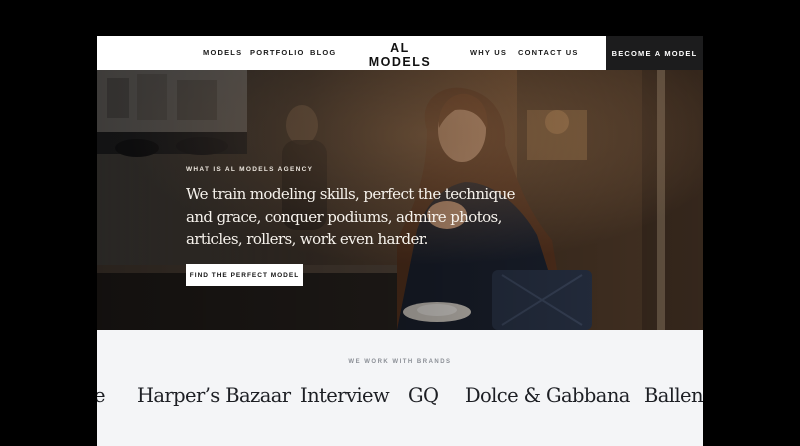  Describe the element at coordinates (101, 395) in the screenshot. I see `brand-logo-vogue: ue` at that location.